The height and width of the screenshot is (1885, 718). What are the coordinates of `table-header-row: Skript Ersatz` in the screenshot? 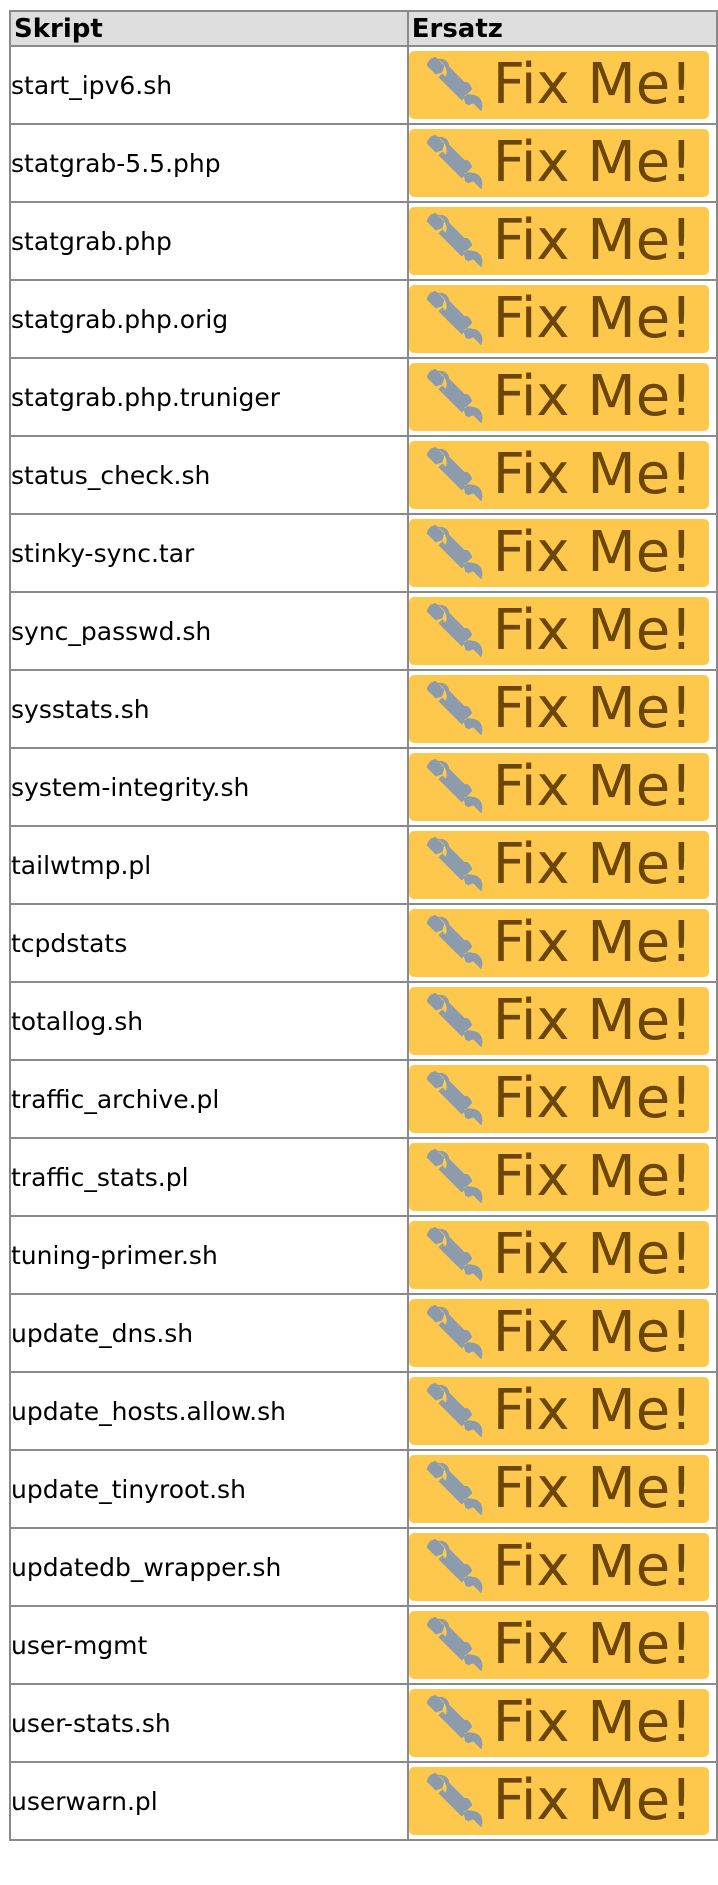 It's located at (363, 28).